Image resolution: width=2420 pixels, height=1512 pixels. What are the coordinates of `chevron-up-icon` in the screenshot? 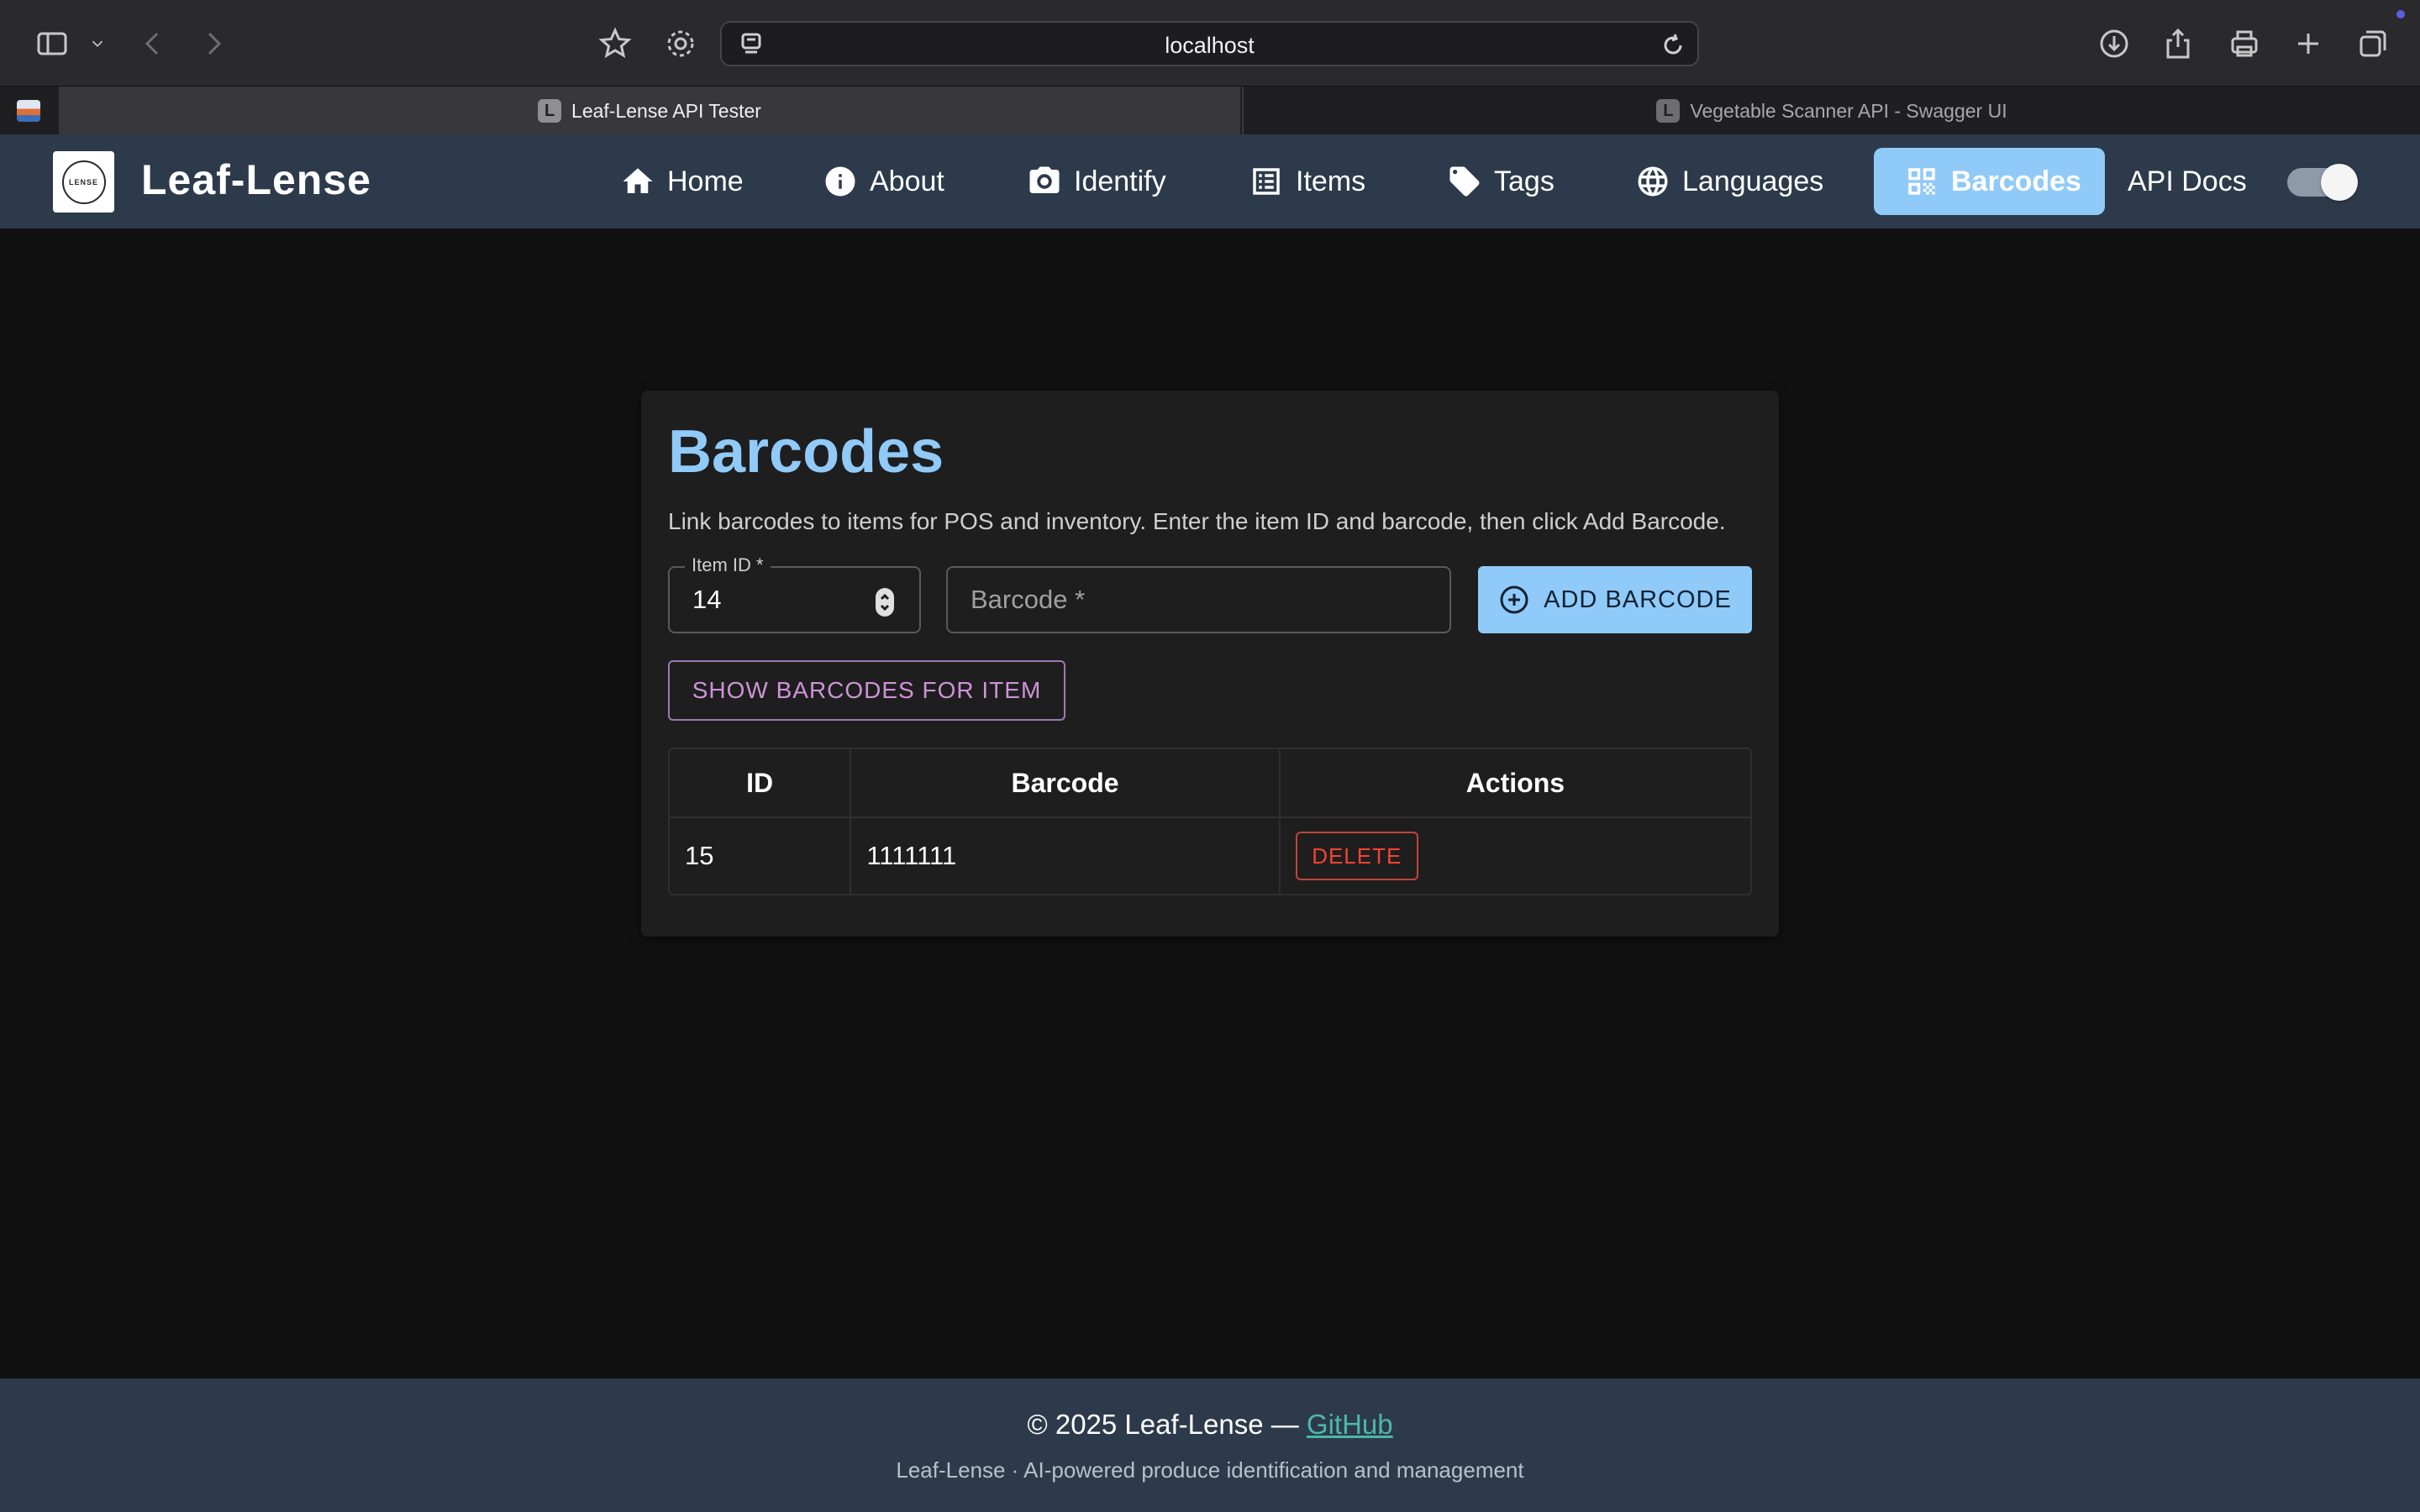 It's located at (885, 597).